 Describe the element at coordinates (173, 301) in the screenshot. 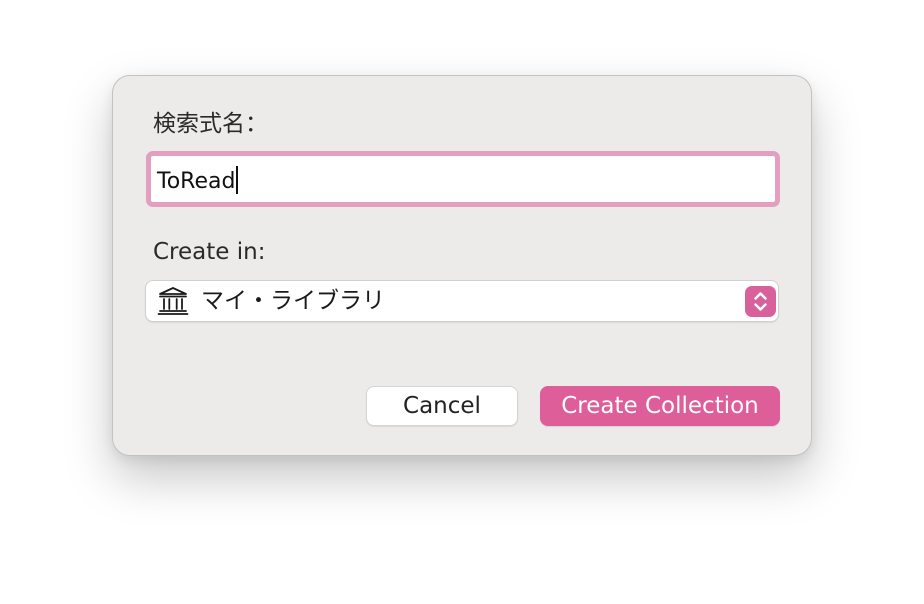

I see `library-building-icon` at that location.